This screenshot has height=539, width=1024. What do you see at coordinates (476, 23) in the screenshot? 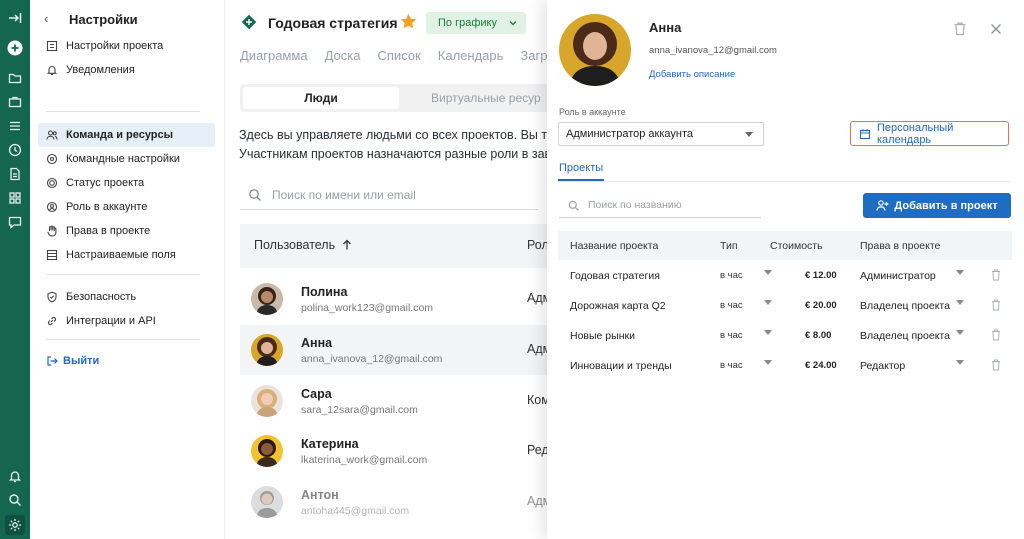
I see `status-dropdown: По графику` at bounding box center [476, 23].